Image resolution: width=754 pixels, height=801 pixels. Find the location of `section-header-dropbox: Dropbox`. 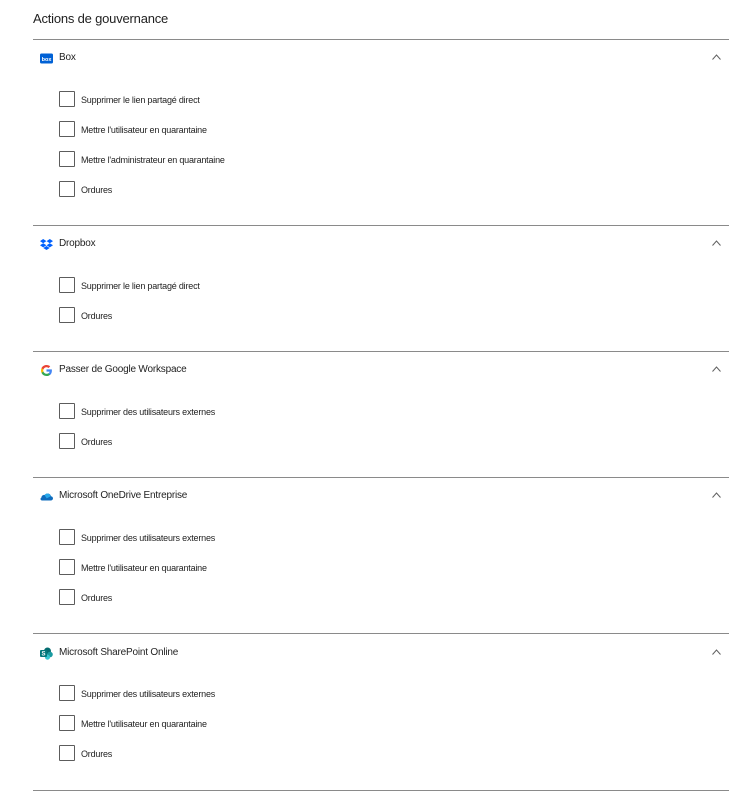

section-header-dropbox: Dropbox is located at coordinates (381, 244).